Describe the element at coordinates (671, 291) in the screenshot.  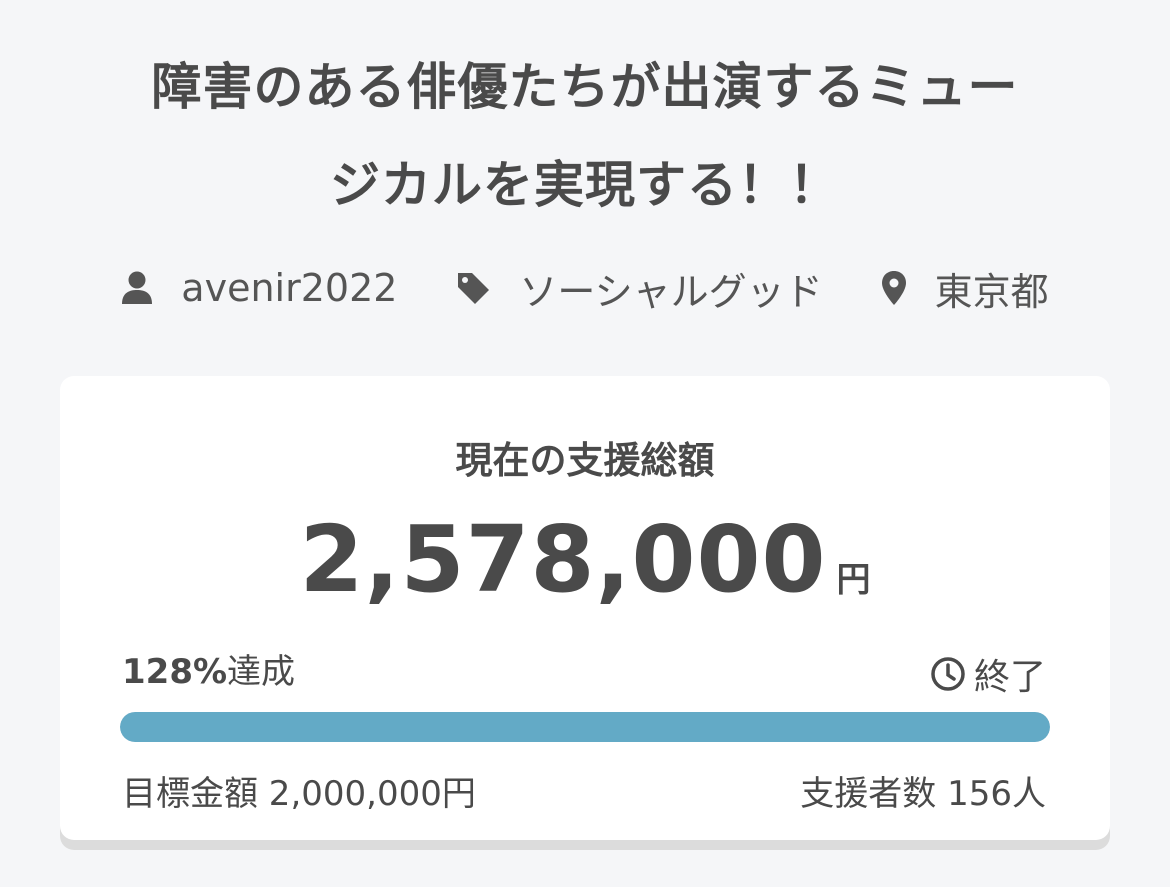
I see `category-name: ソーシャルグッド` at that location.